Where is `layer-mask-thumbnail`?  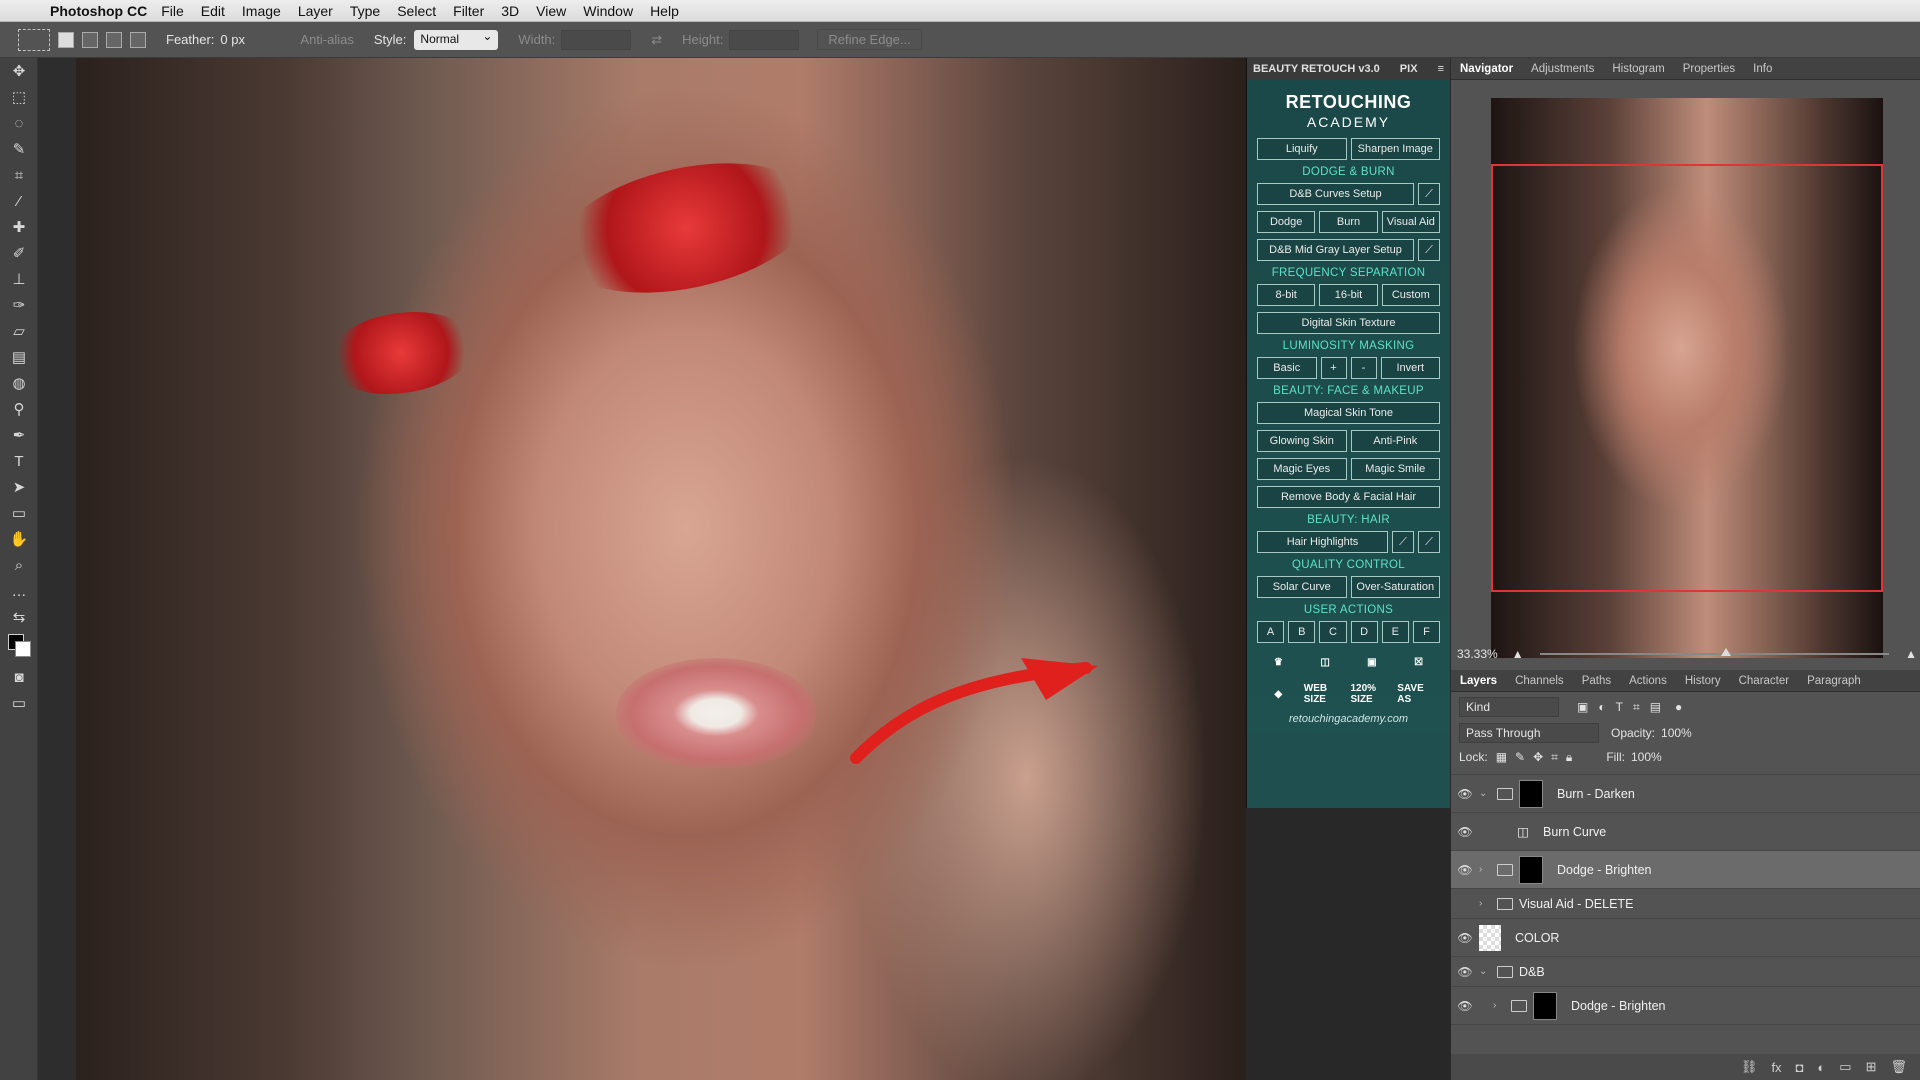 layer-mask-thumbnail is located at coordinates (1531, 793).